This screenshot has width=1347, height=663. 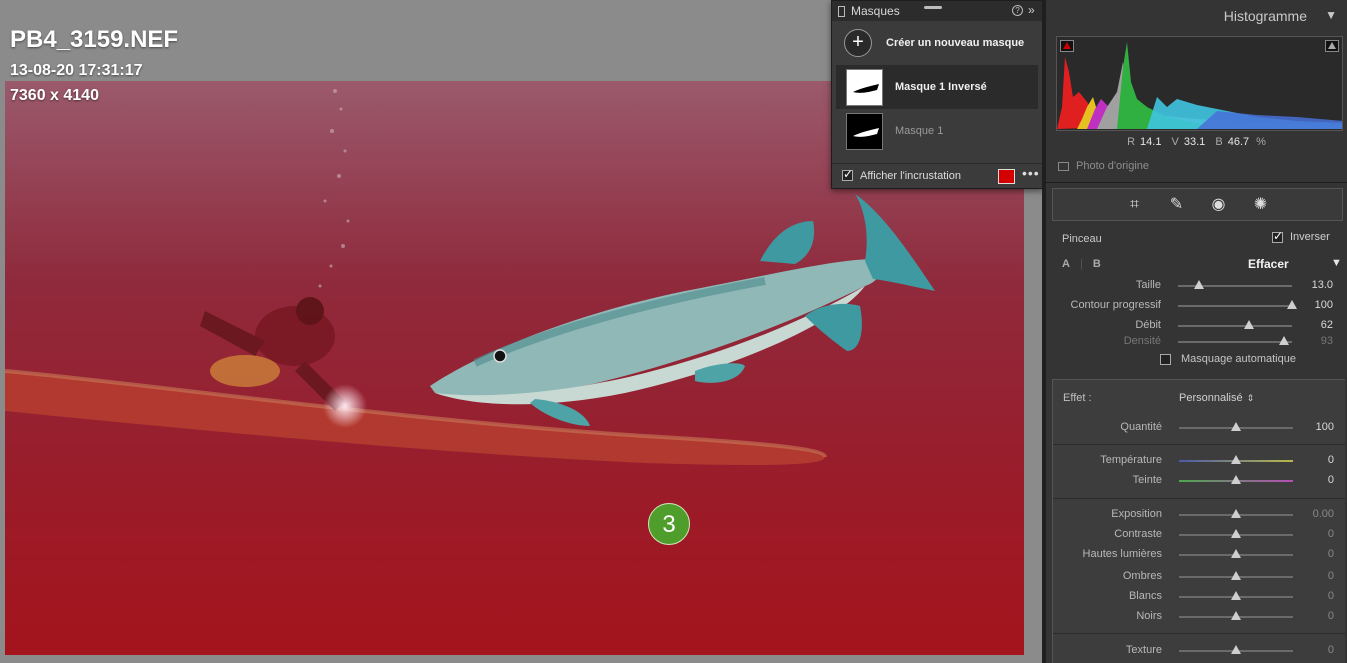 What do you see at coordinates (1063, 166) in the screenshot?
I see `original-photo-checkbox` at bounding box center [1063, 166].